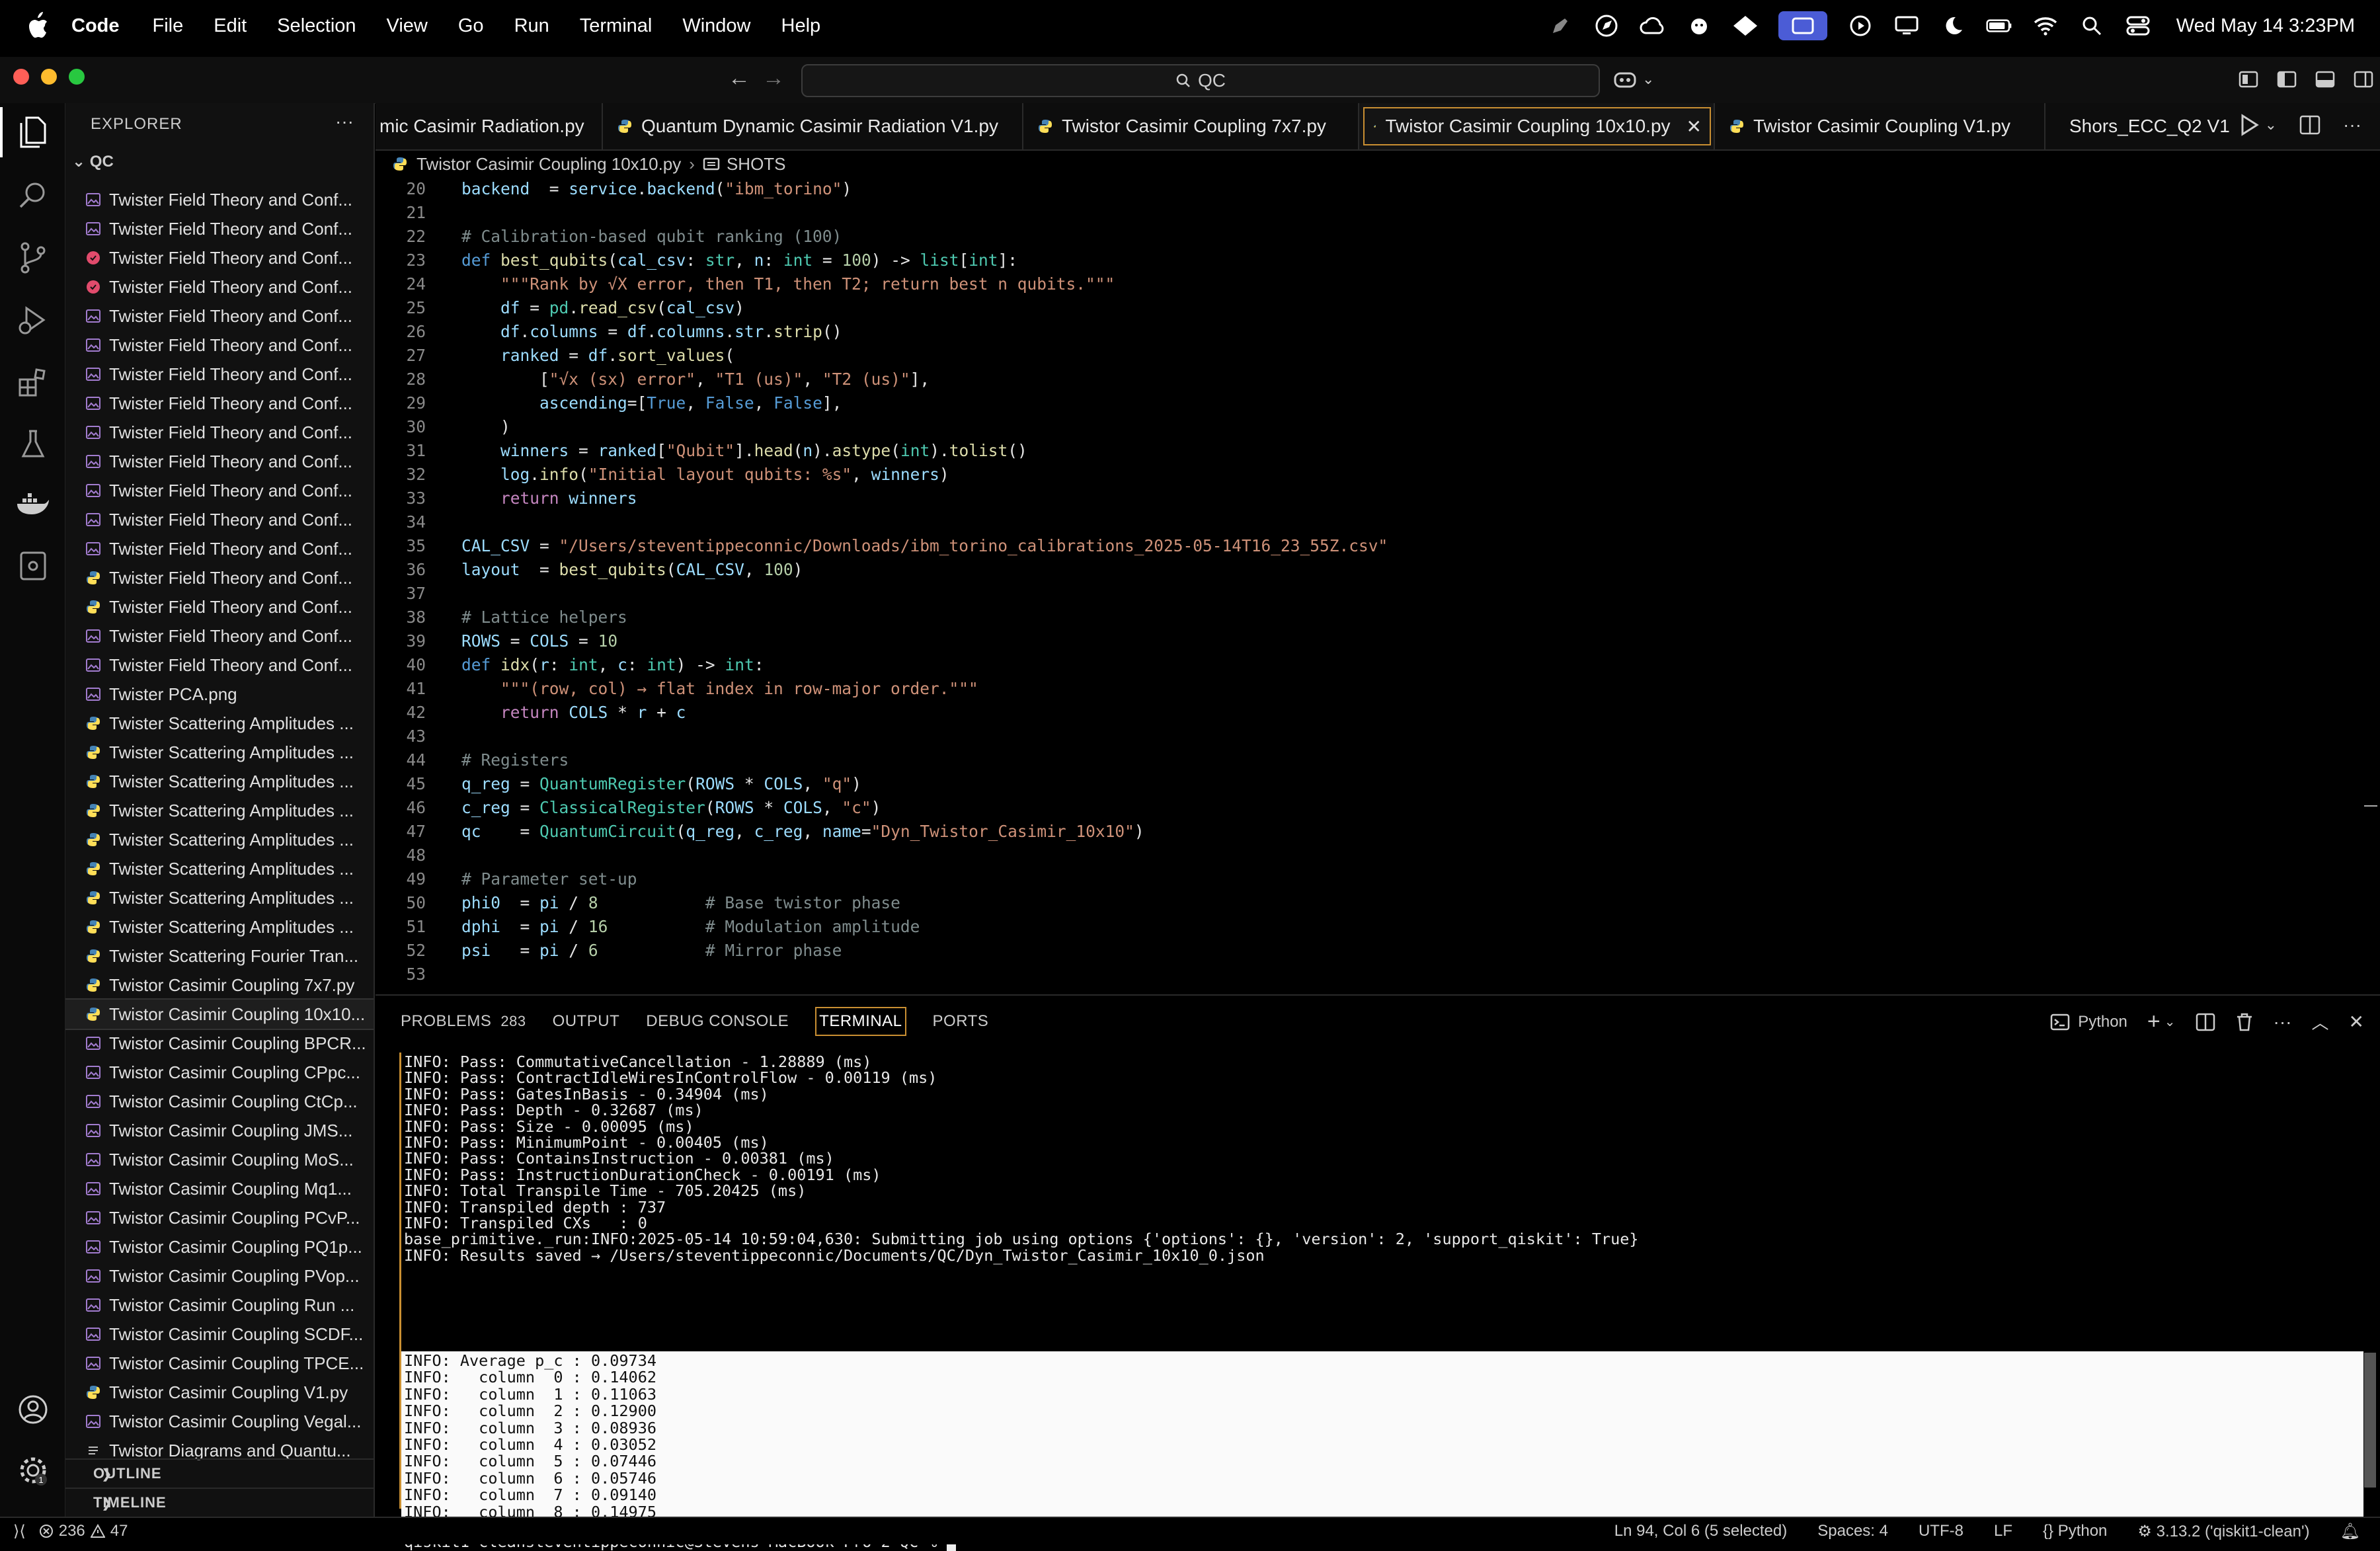 This screenshot has height=1551, width=2380. Describe the element at coordinates (586, 1021) in the screenshot. I see `tab-output: OUTPUT` at that location.